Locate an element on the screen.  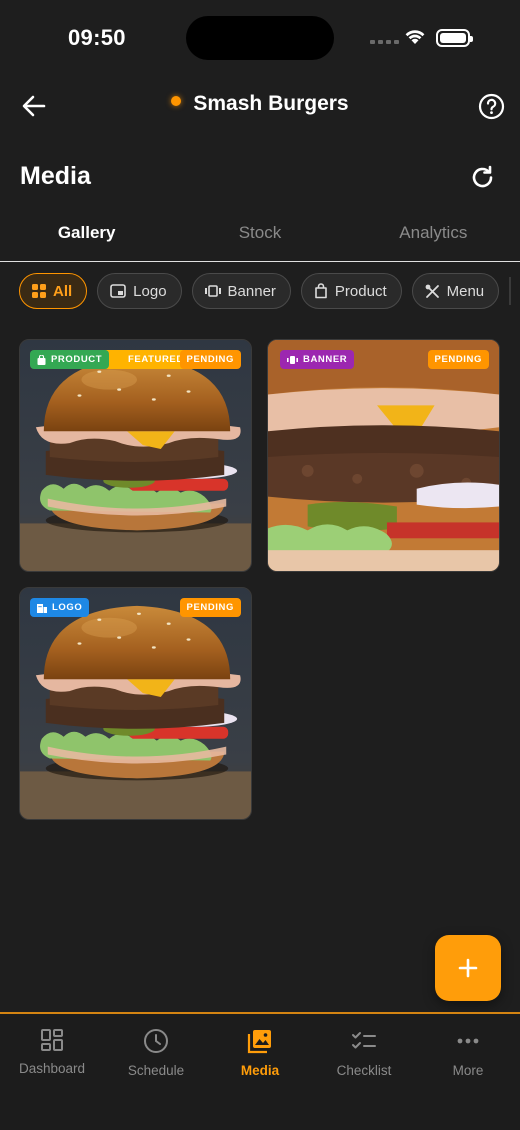
clock-icon is located at coordinates (156, 1041).